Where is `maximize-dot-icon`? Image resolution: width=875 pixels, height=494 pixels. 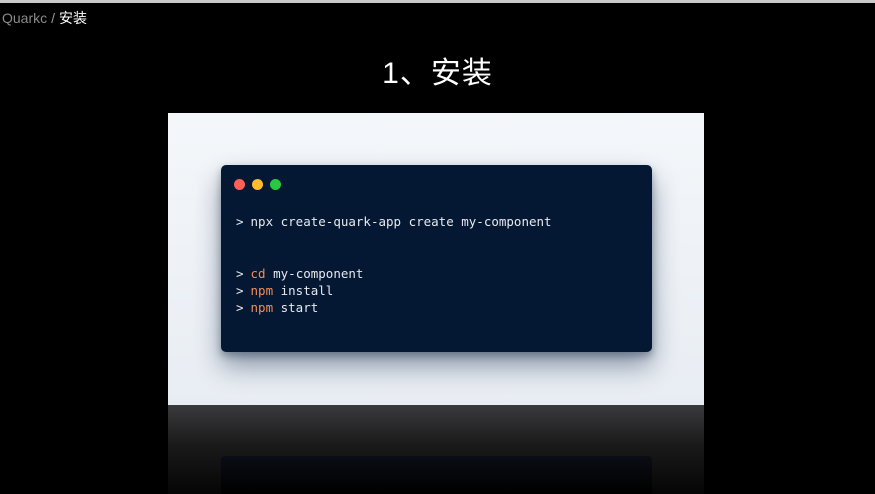 maximize-dot-icon is located at coordinates (275, 184).